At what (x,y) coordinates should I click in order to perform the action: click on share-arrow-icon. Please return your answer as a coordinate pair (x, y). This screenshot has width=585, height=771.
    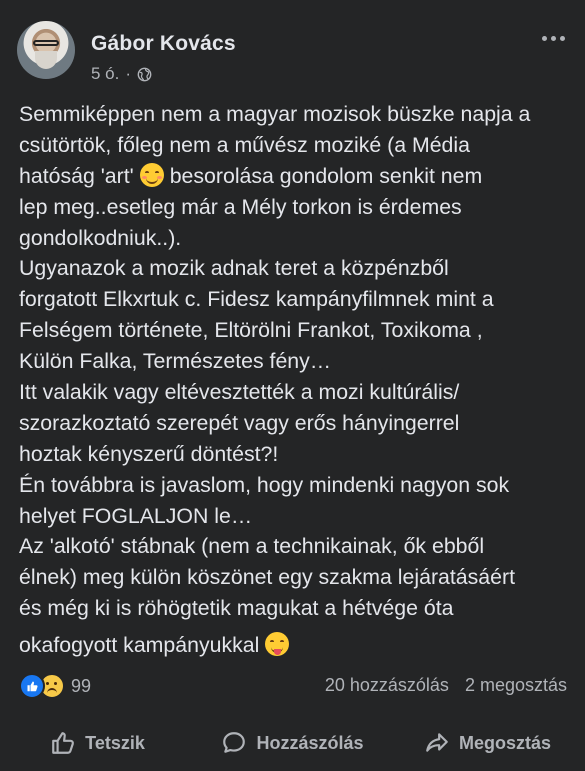
    Looking at the image, I should click on (437, 742).